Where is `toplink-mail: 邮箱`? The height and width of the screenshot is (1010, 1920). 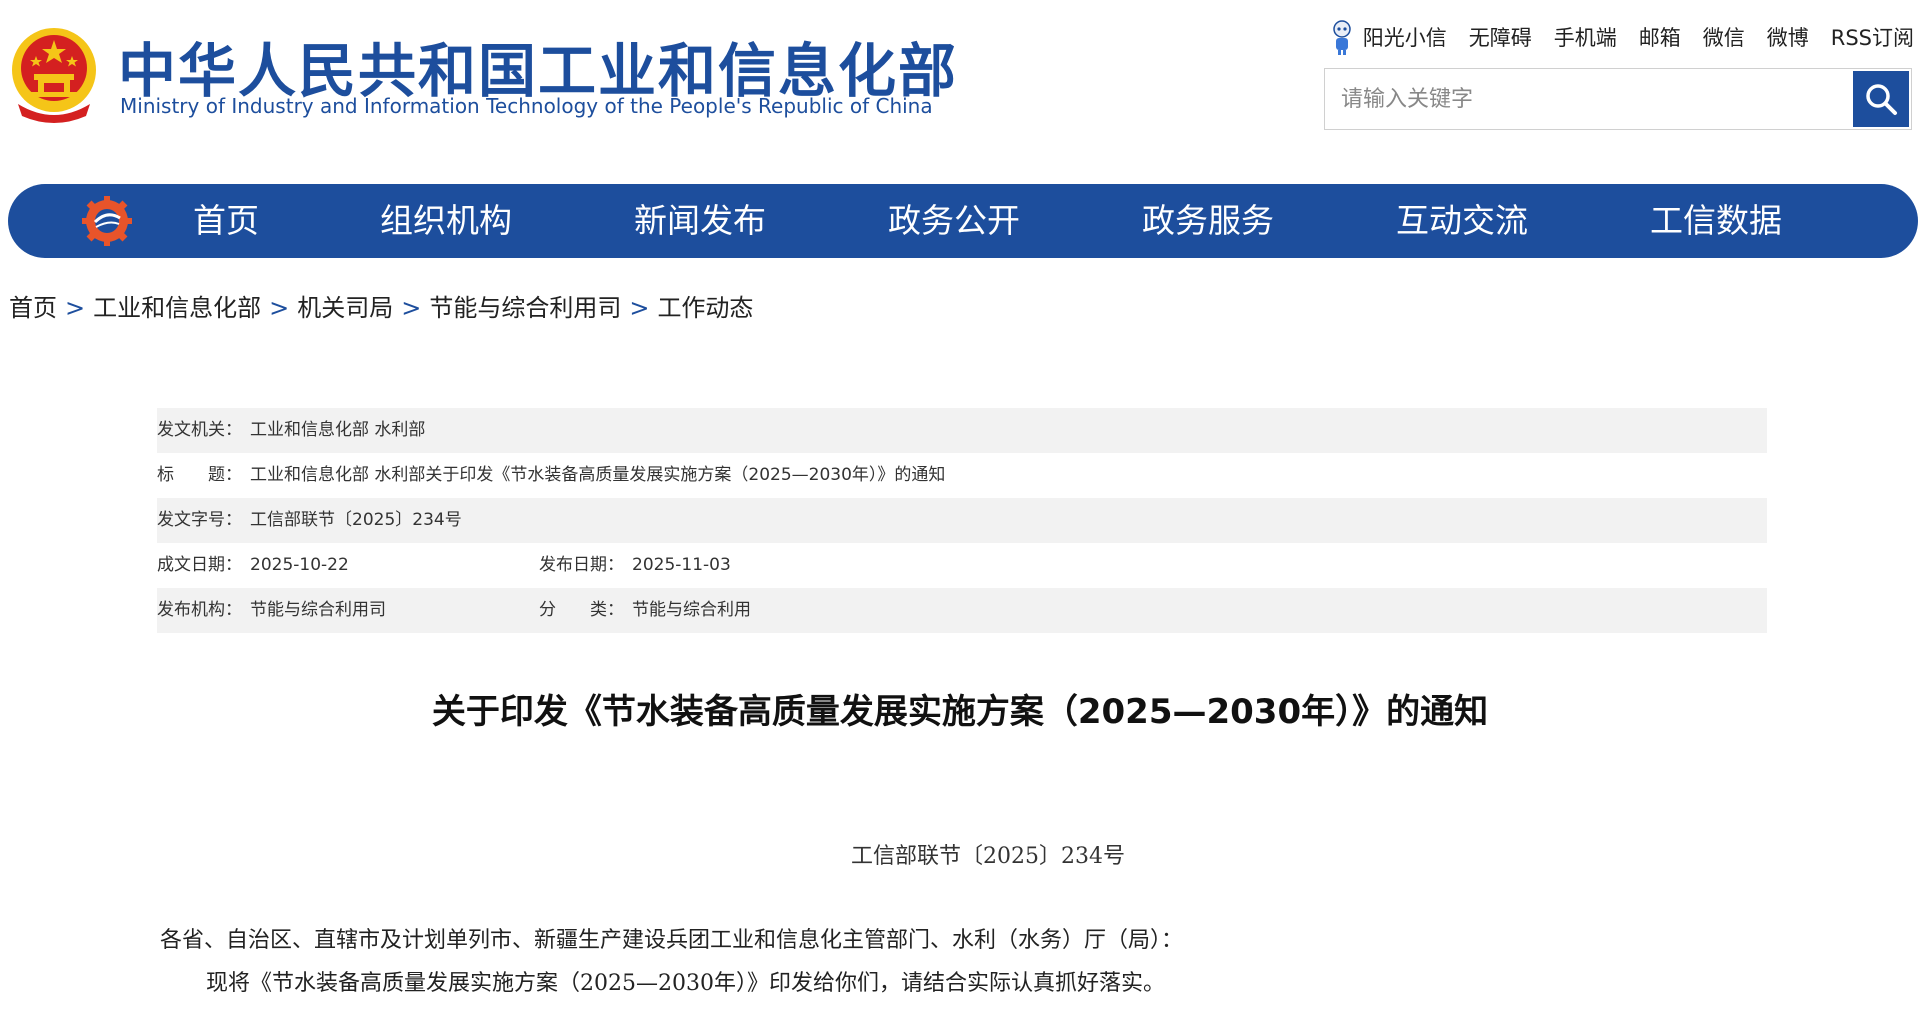 toplink-mail: 邮箱 is located at coordinates (1660, 37).